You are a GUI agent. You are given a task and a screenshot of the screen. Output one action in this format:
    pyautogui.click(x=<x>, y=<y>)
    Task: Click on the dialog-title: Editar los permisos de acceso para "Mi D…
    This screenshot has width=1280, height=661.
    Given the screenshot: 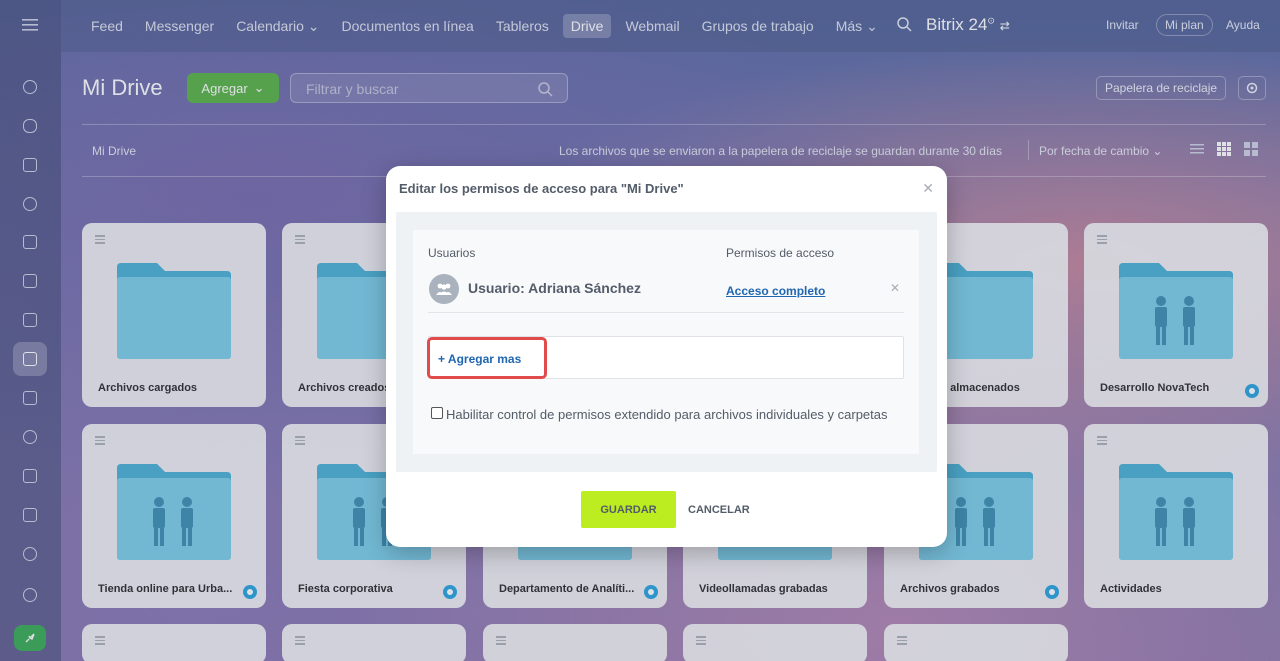 What is the action you would take?
    pyautogui.click(x=541, y=188)
    